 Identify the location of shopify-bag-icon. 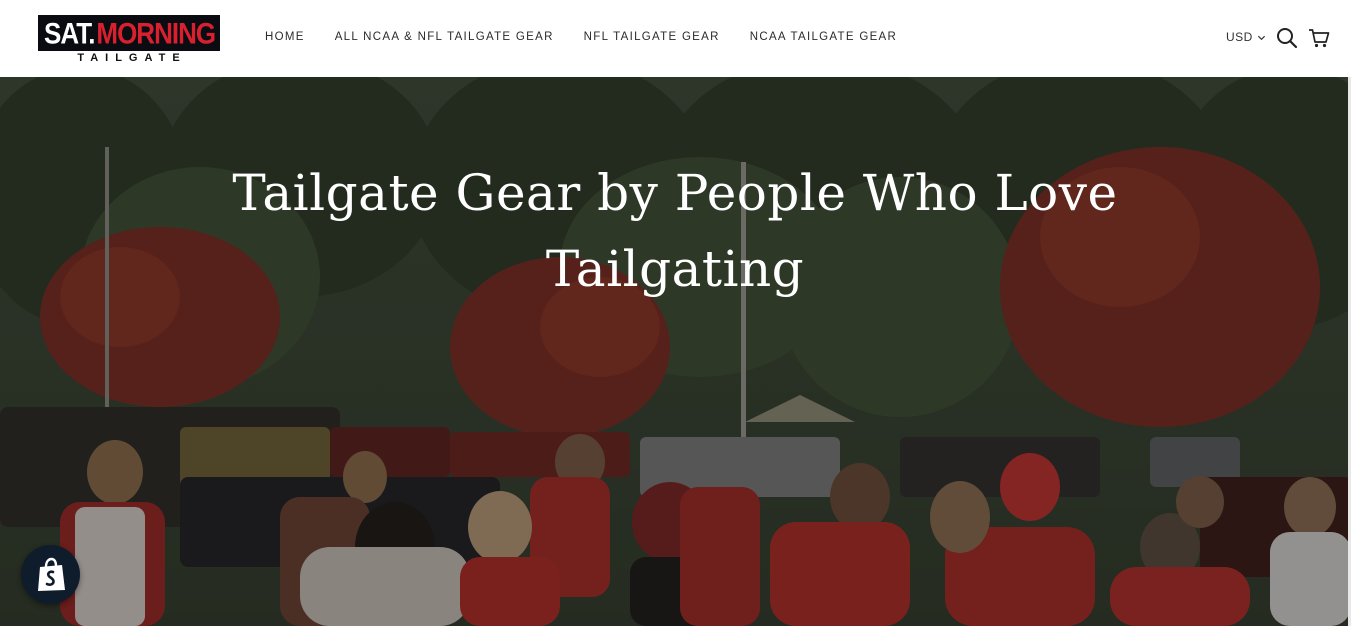
(51, 574).